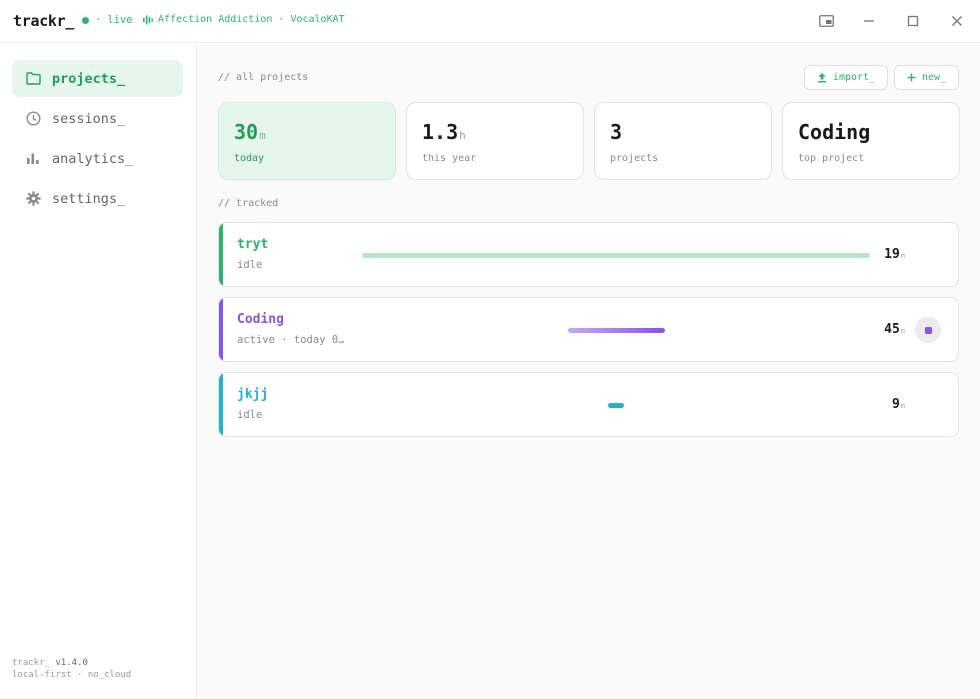 This screenshot has height=699, width=980. Describe the element at coordinates (246, 132) in the screenshot. I see `stat-number: 30` at that location.